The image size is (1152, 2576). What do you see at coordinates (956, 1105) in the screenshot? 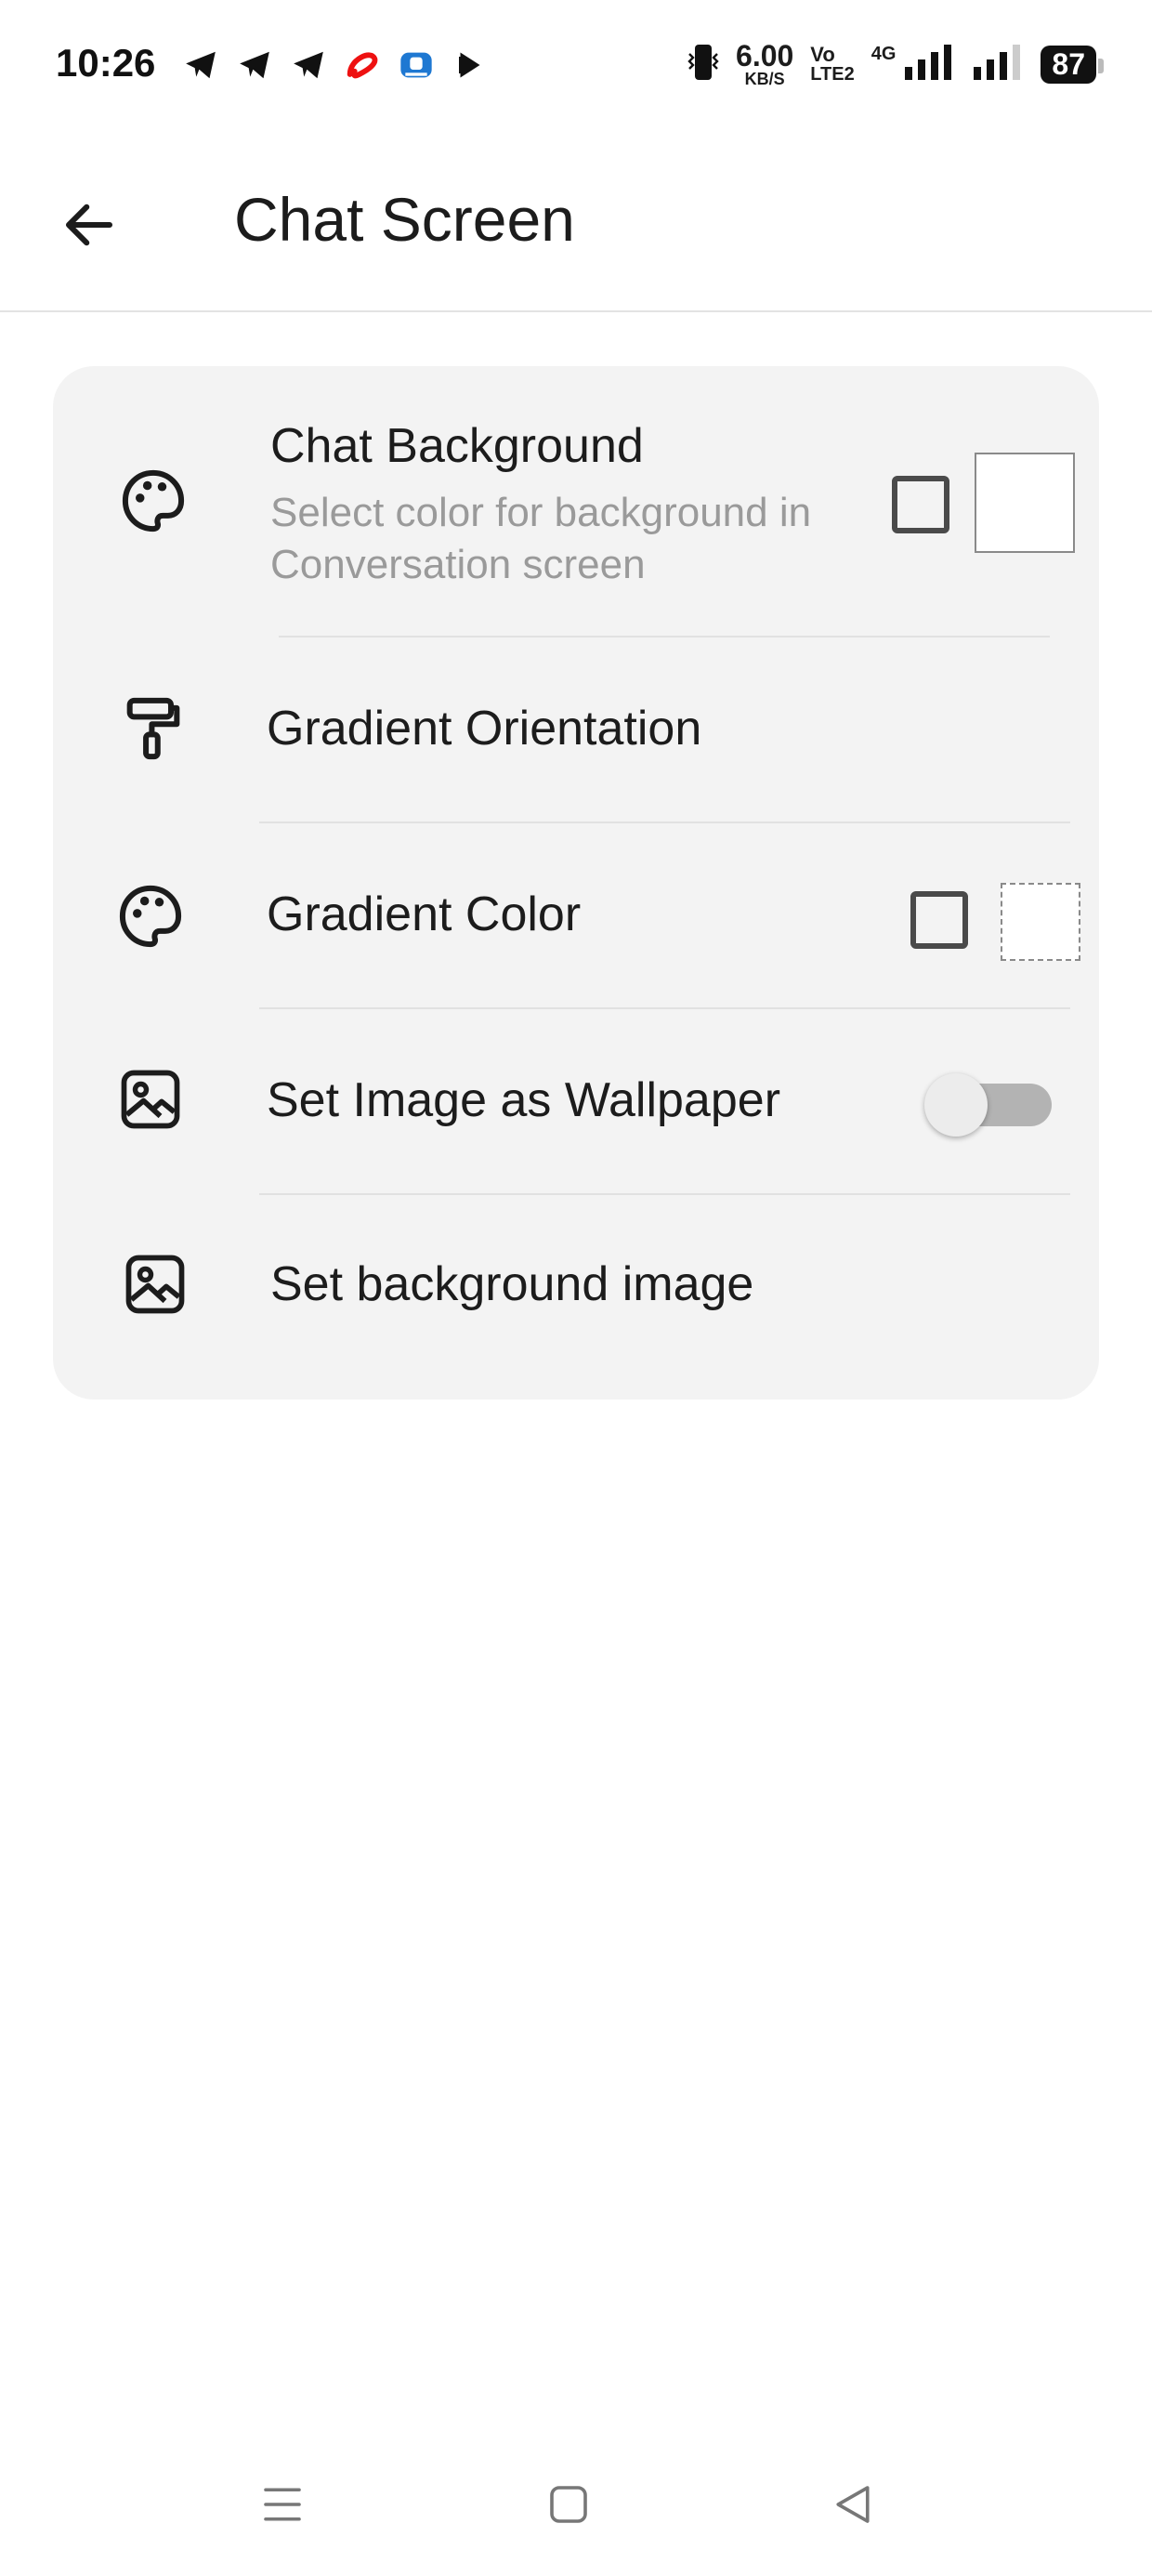
I see `image-wallpaper-toggle-thumb` at bounding box center [956, 1105].